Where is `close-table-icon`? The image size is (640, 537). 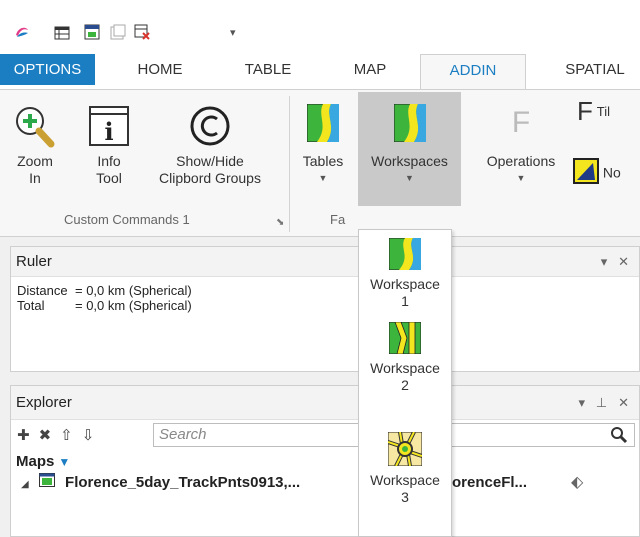
close-table-icon is located at coordinates (142, 32).